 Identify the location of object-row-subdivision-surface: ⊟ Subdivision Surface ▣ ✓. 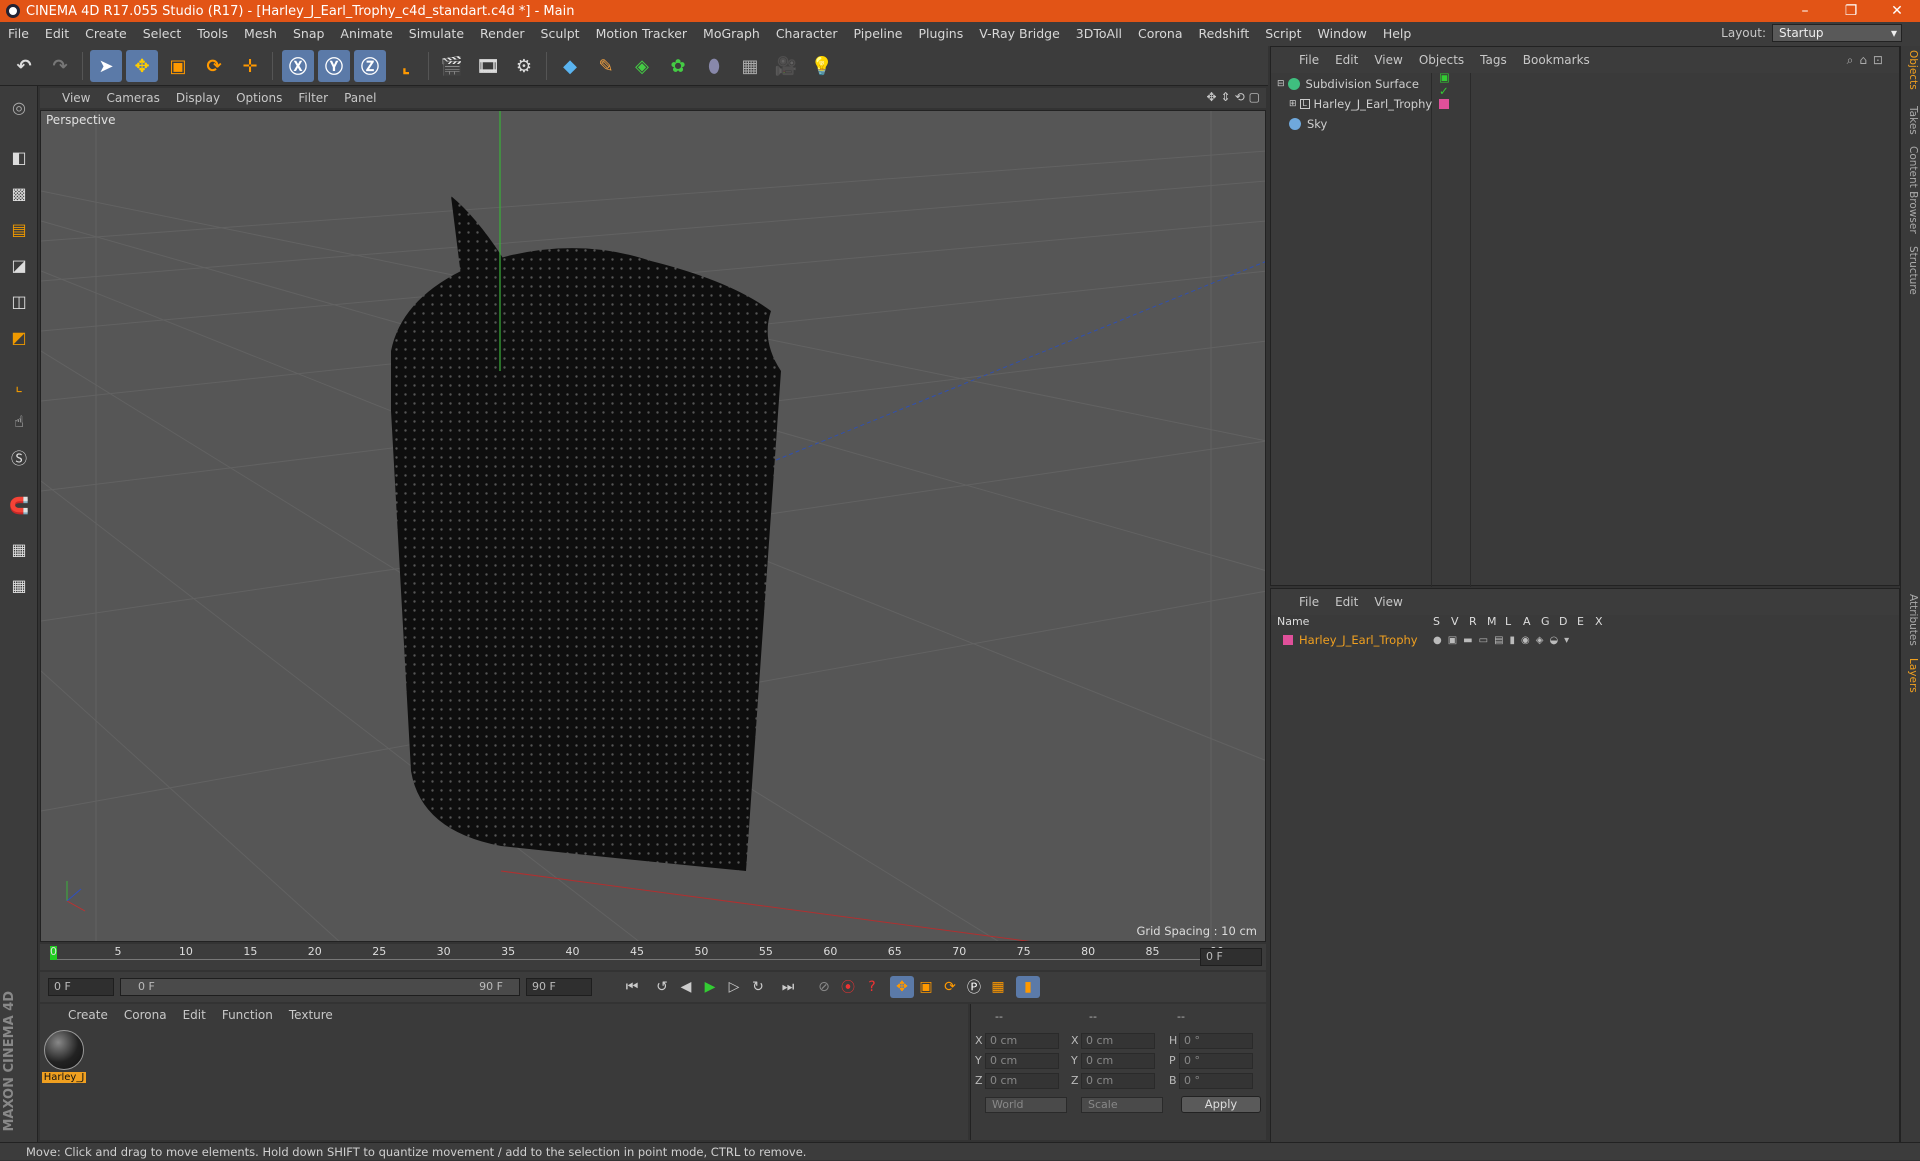
(1363, 84).